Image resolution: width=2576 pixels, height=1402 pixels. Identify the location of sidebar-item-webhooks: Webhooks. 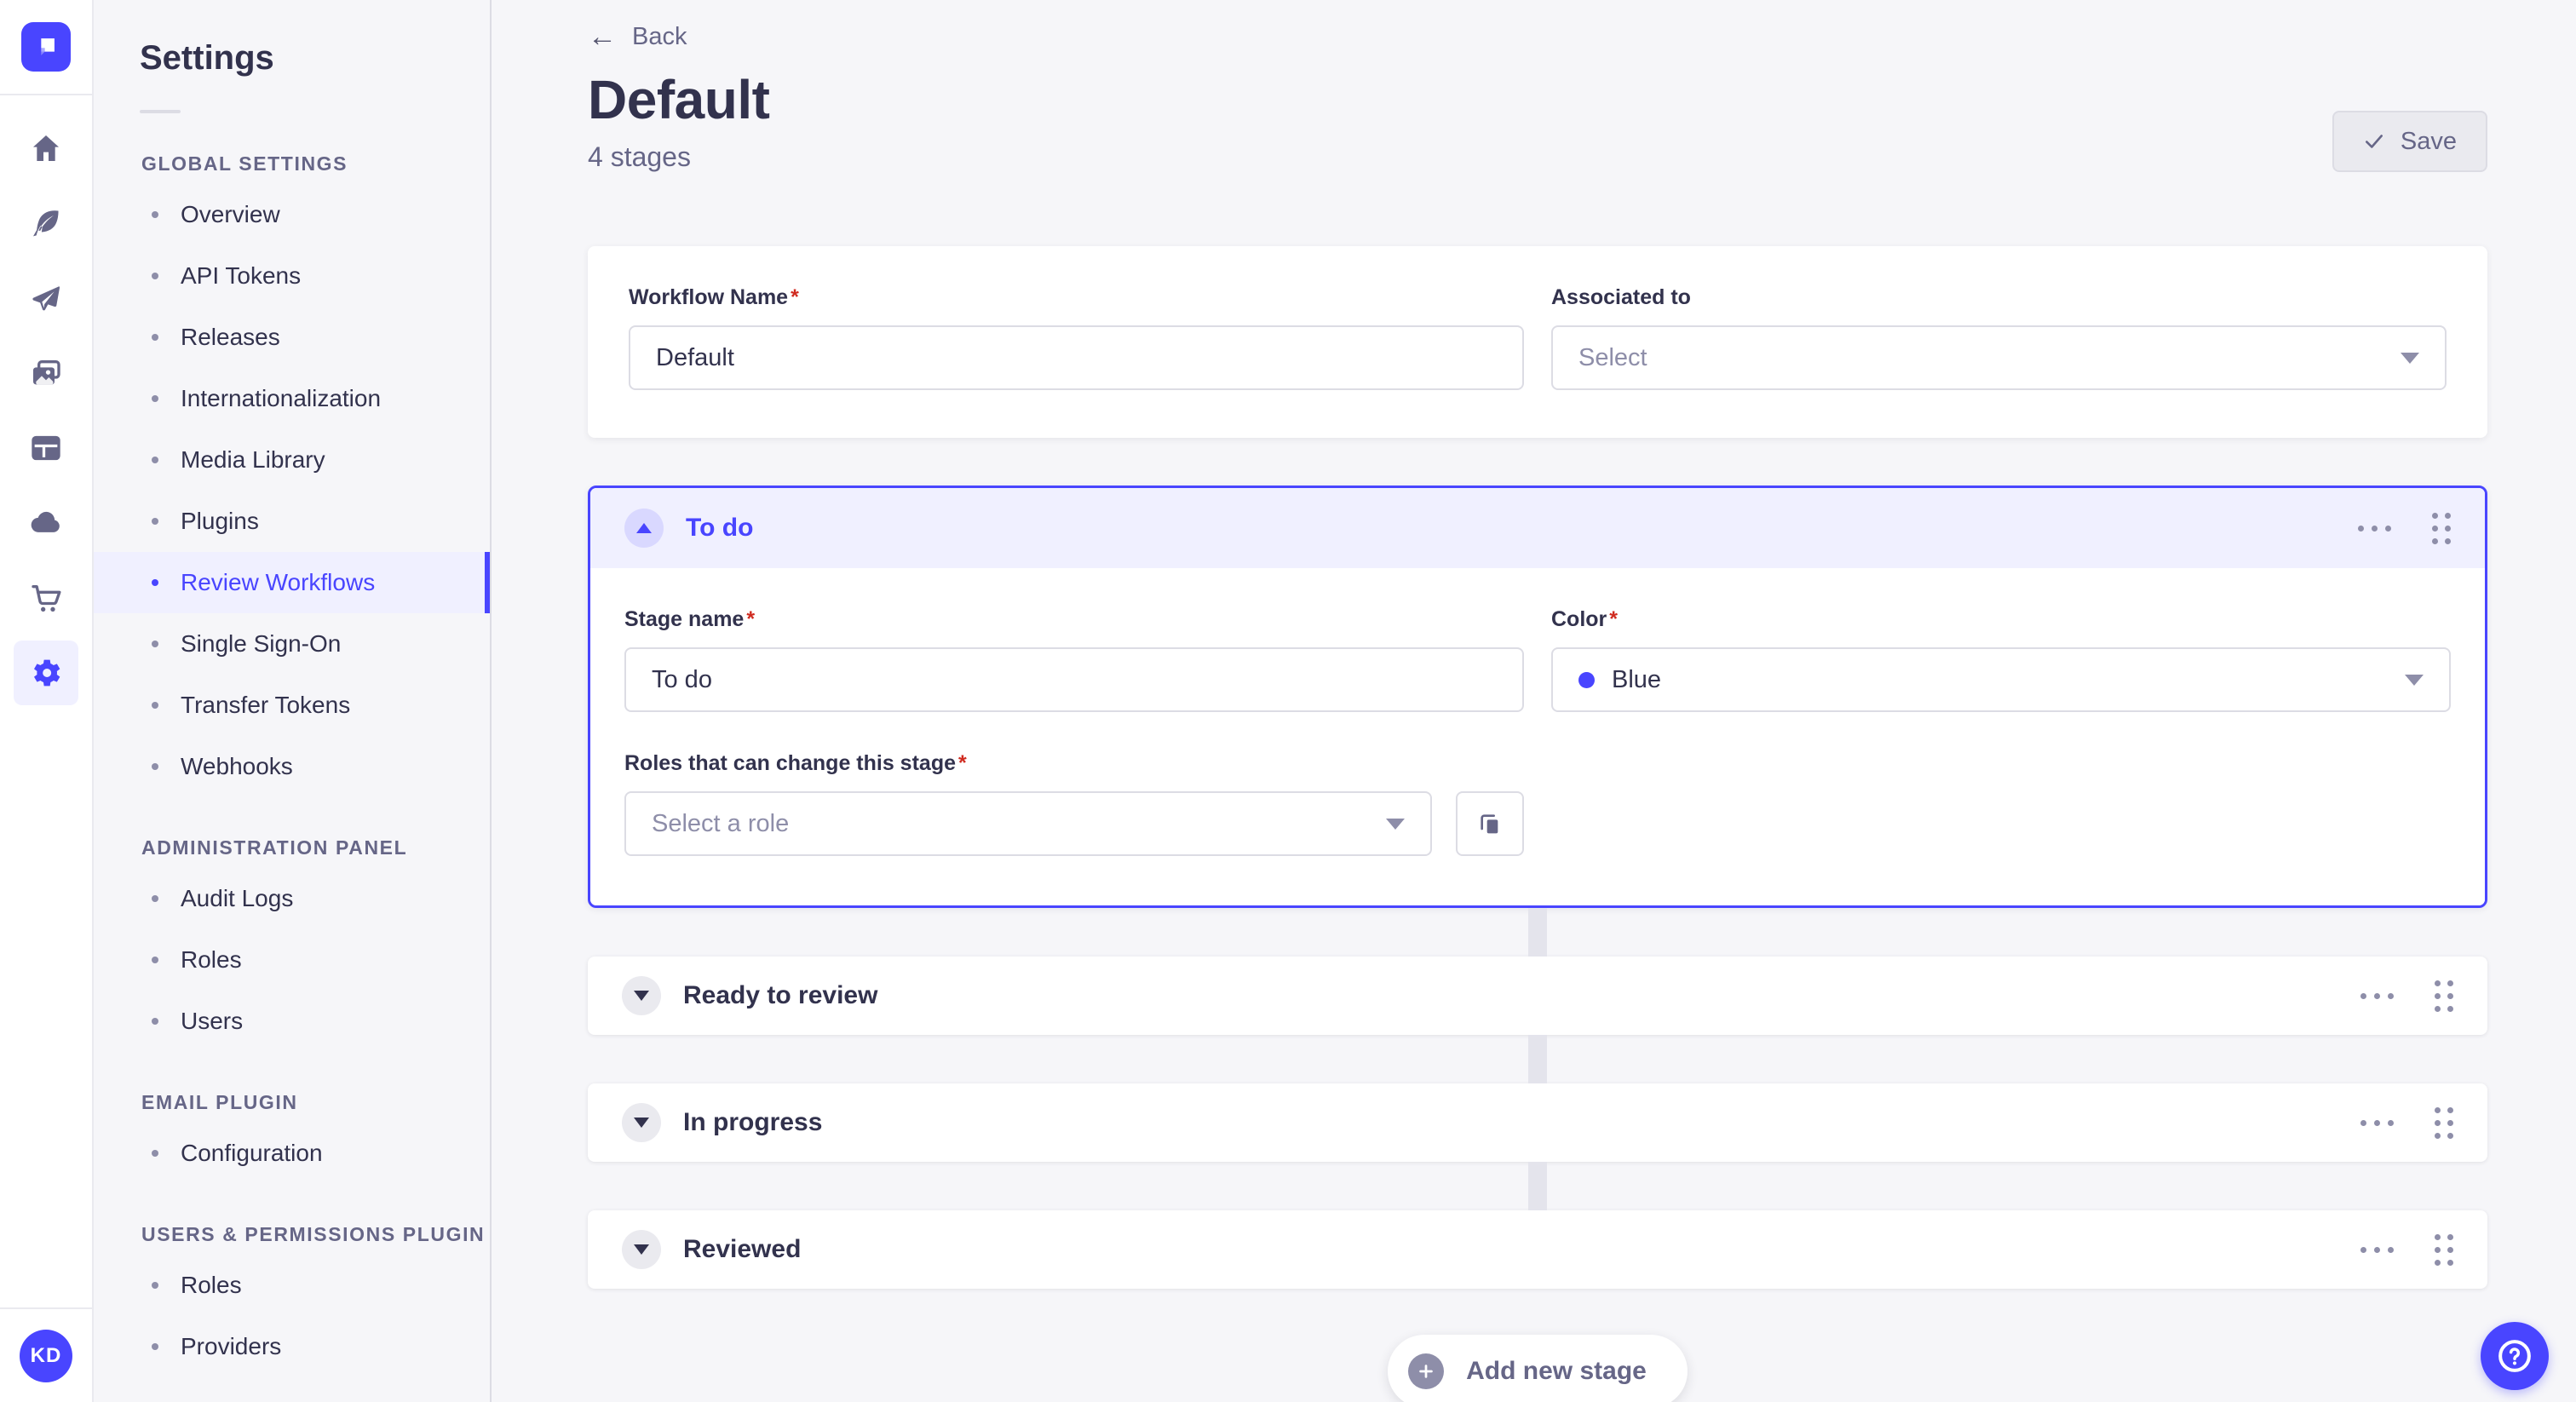
(292, 766).